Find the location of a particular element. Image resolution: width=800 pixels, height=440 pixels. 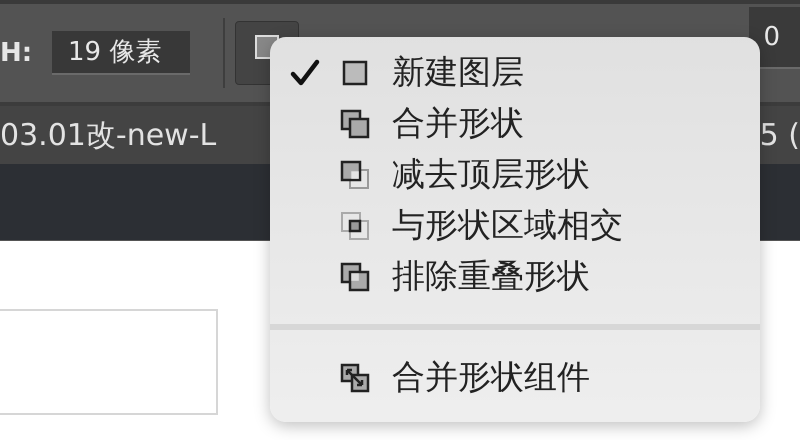

input-field is located at coordinates (109, 362).